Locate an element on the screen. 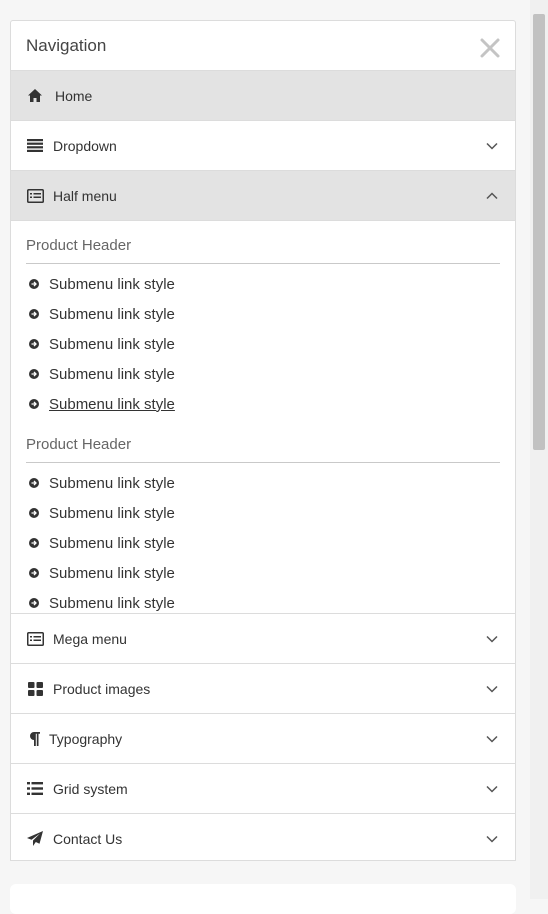 The height and width of the screenshot is (914, 548). nav-item-label: Half menu is located at coordinates (85, 195).